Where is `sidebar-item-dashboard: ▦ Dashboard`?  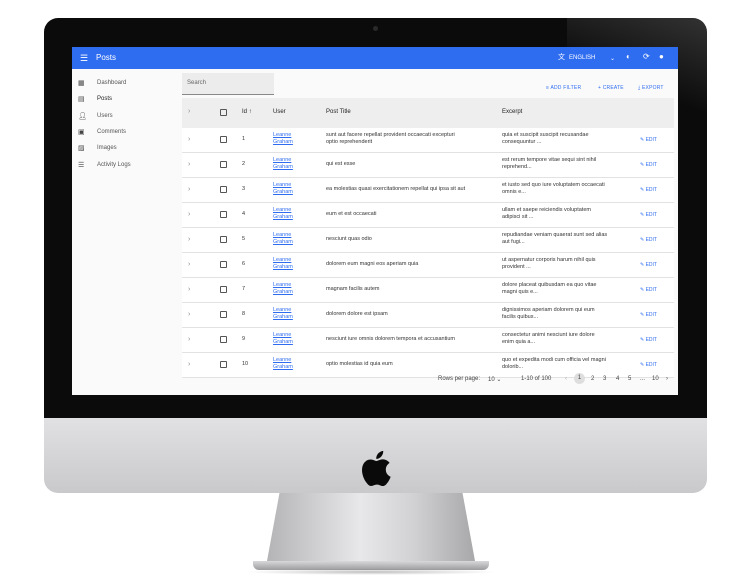 sidebar-item-dashboard: ▦ Dashboard is located at coordinates (128, 83).